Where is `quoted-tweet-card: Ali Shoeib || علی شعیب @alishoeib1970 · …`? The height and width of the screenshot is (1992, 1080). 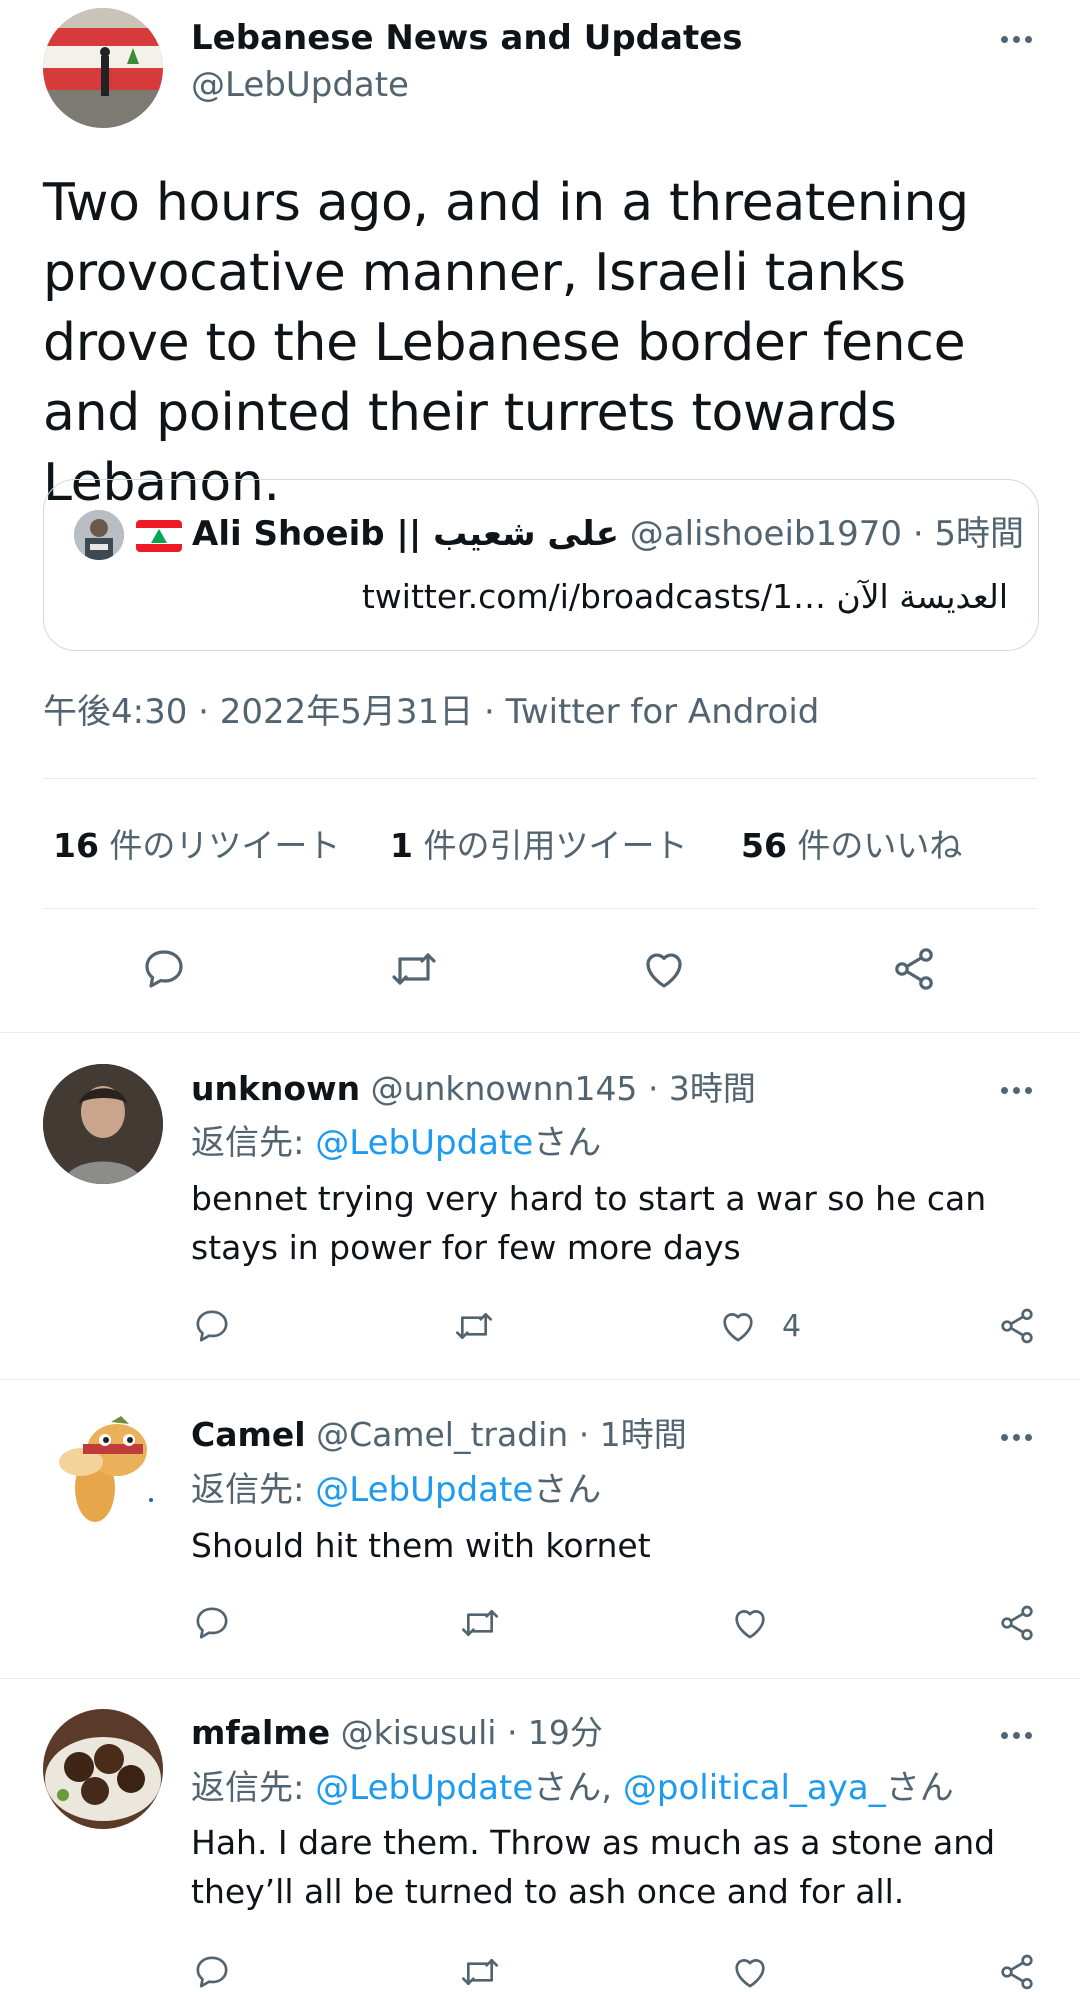
quoted-tweet-card: Ali Shoeib || علی شعیب @alishoeib1970 · … is located at coordinates (541, 565).